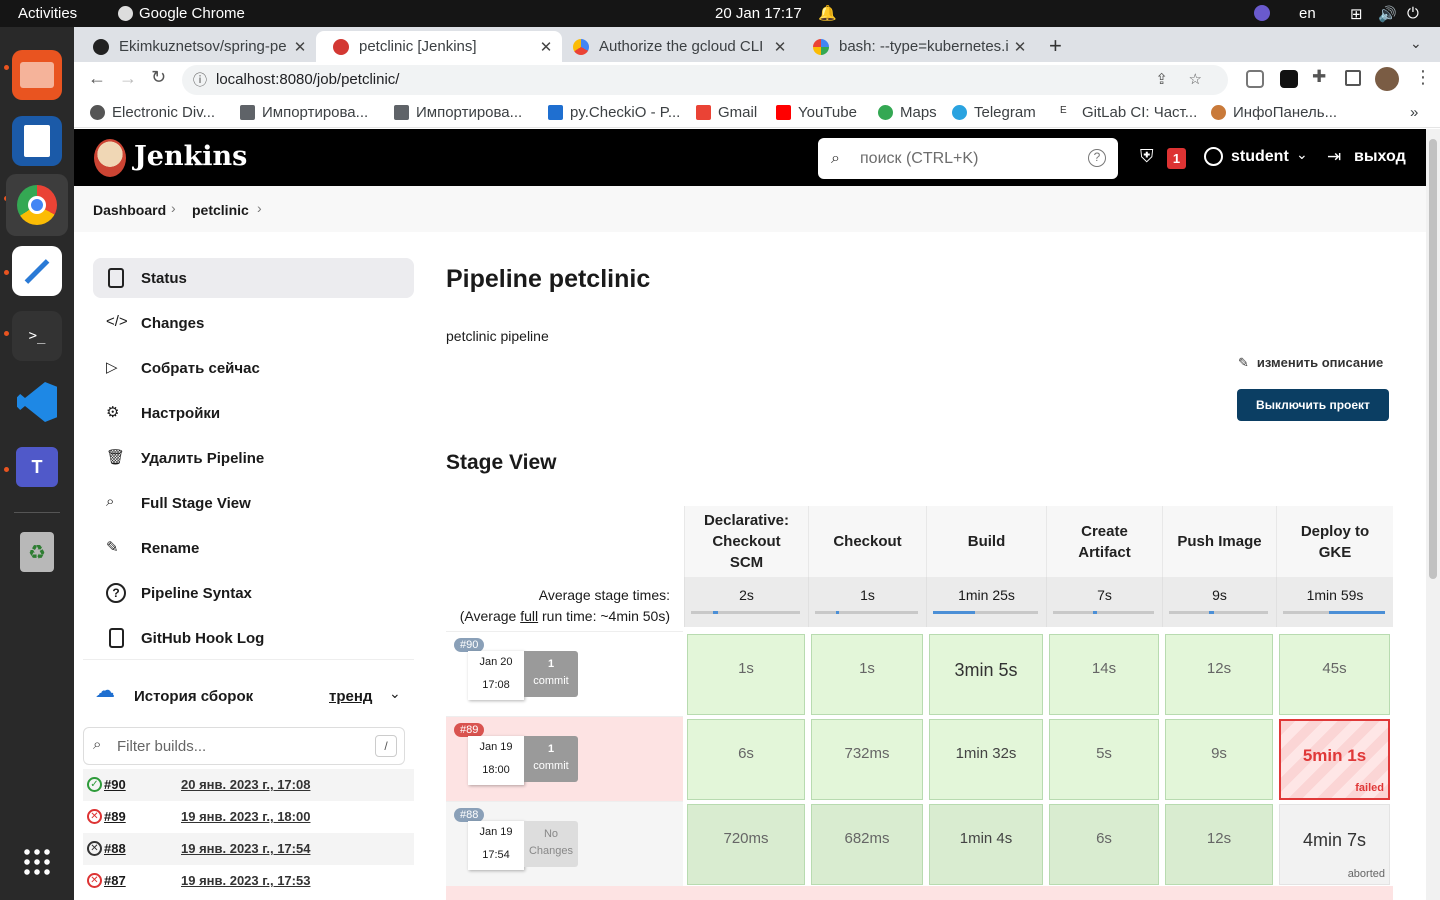 The image size is (1440, 900). I want to click on tab-gcloud: Authorize the gcloud CLI ✕, so click(676, 46).